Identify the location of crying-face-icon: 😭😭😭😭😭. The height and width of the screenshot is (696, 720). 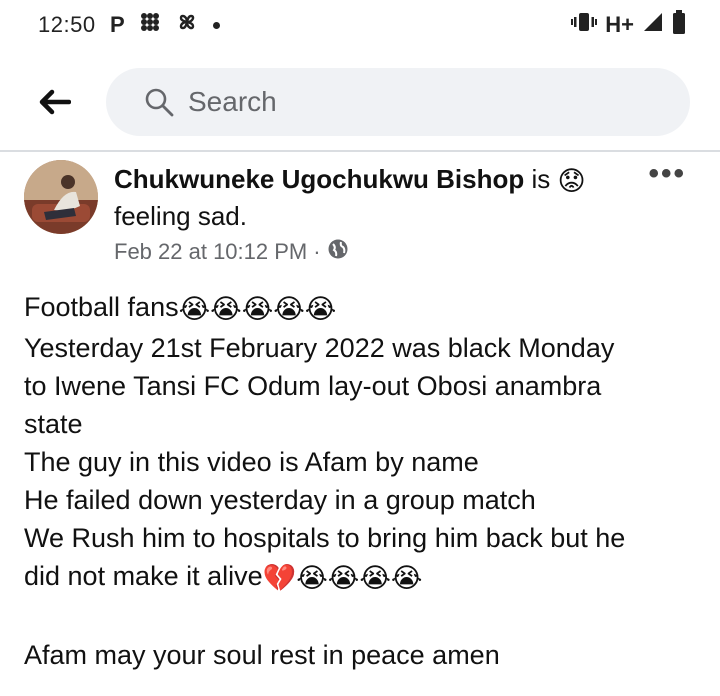
(257, 309).